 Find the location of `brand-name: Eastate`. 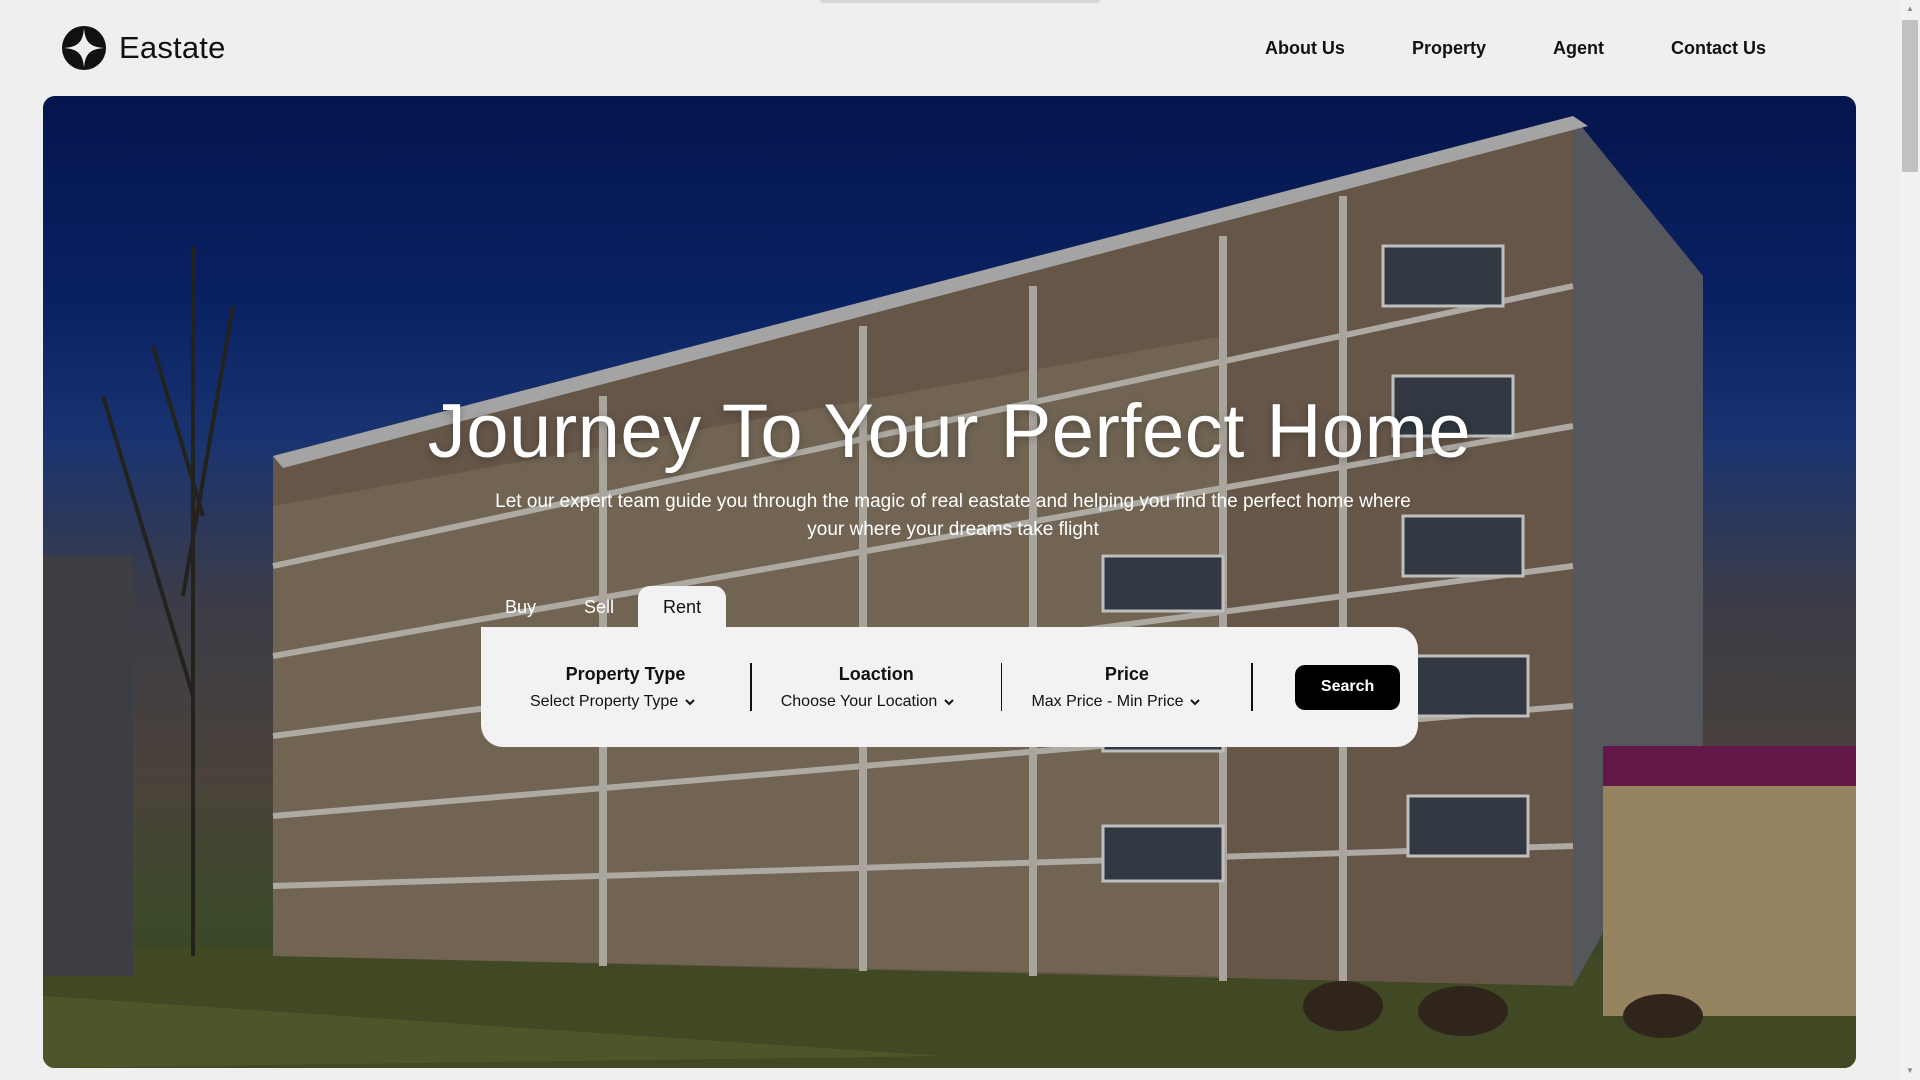

brand-name: Eastate is located at coordinates (172, 47).